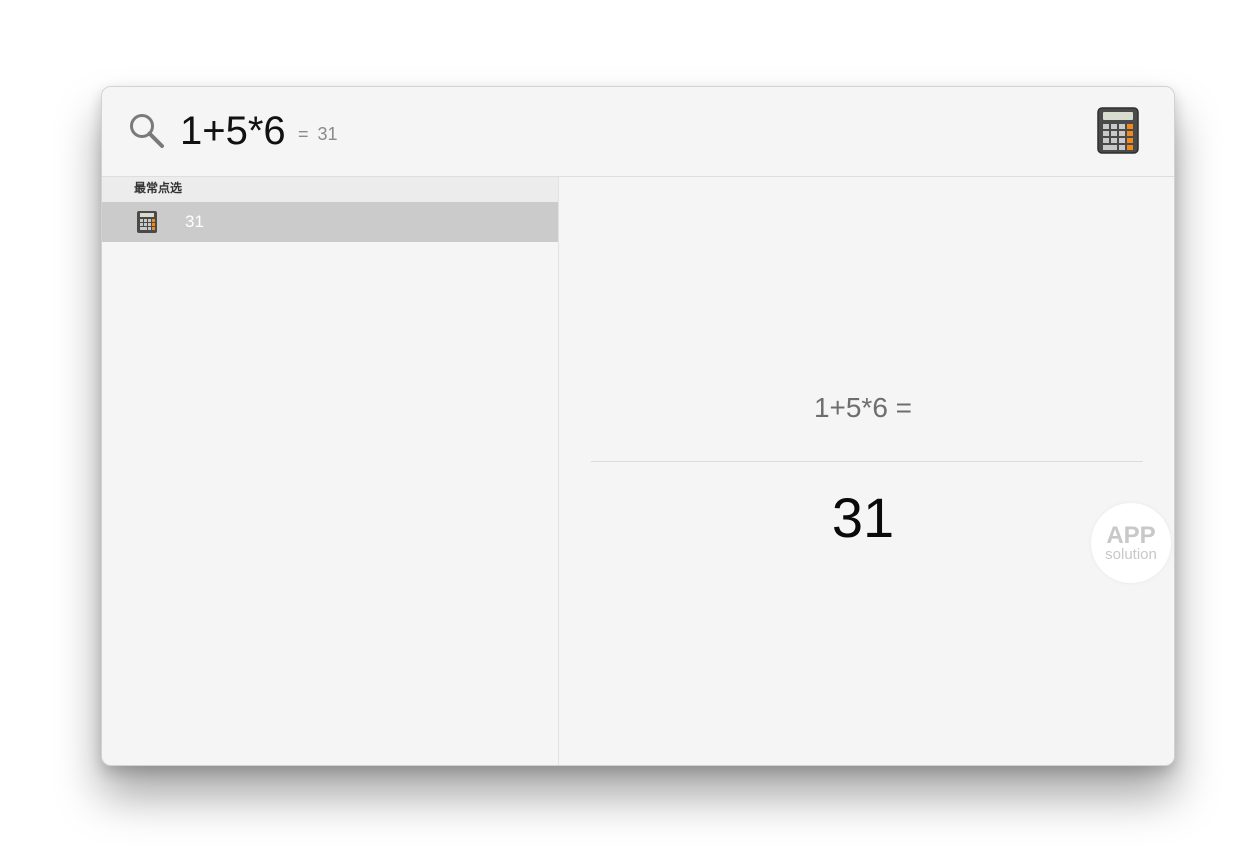 The image size is (1250, 855). Describe the element at coordinates (1131, 535) in the screenshot. I see `watermark-line1: APP` at that location.